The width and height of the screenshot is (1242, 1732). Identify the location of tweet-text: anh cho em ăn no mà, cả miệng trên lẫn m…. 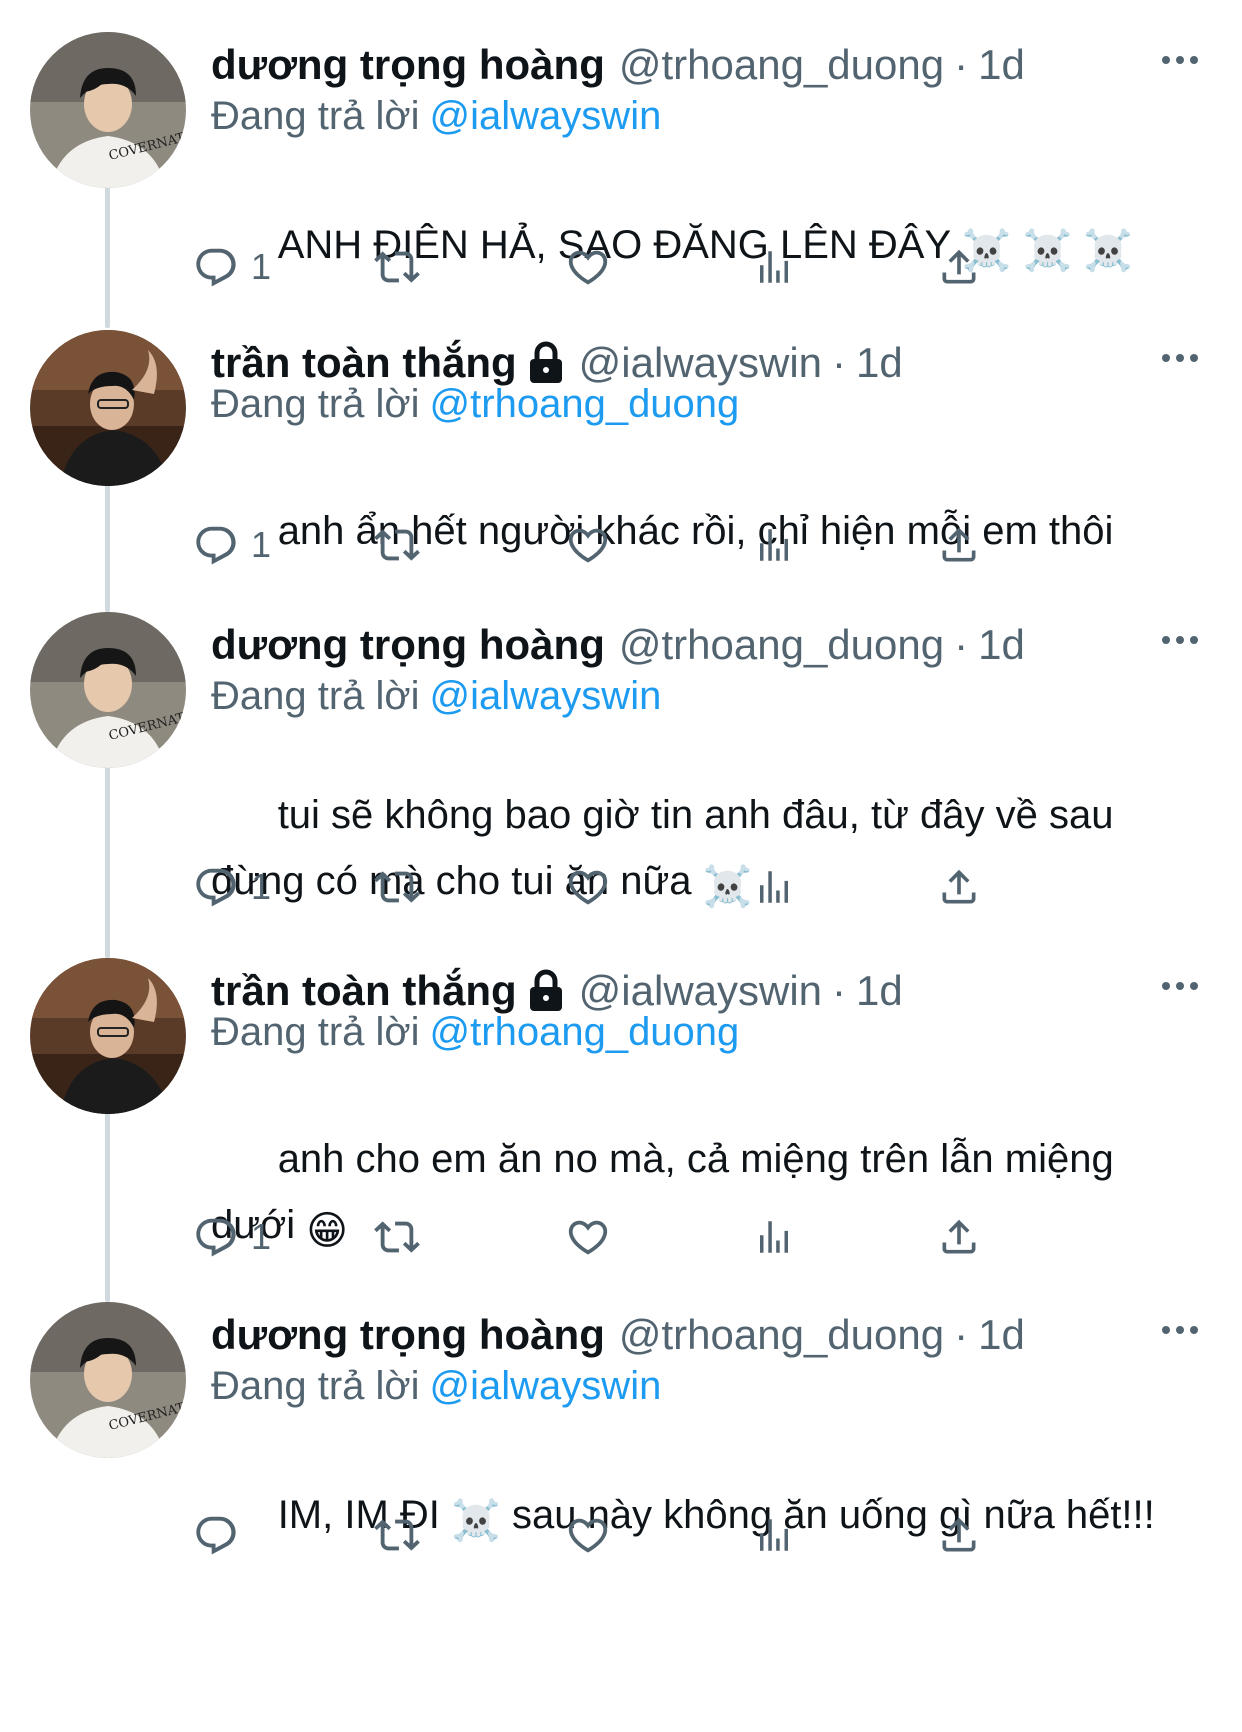
(696, 1195).